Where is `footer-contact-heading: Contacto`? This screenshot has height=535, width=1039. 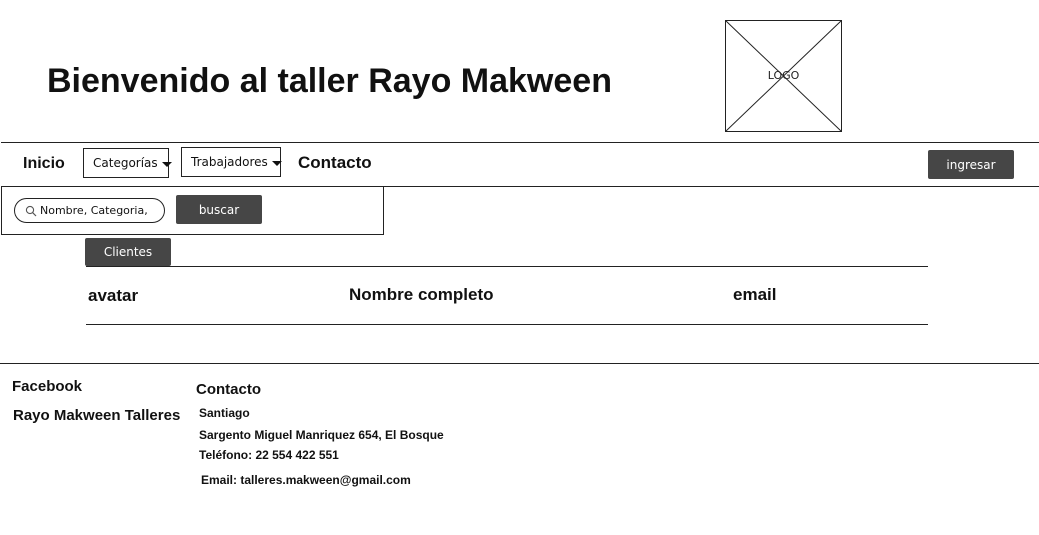 footer-contact-heading: Contacto is located at coordinates (228, 389).